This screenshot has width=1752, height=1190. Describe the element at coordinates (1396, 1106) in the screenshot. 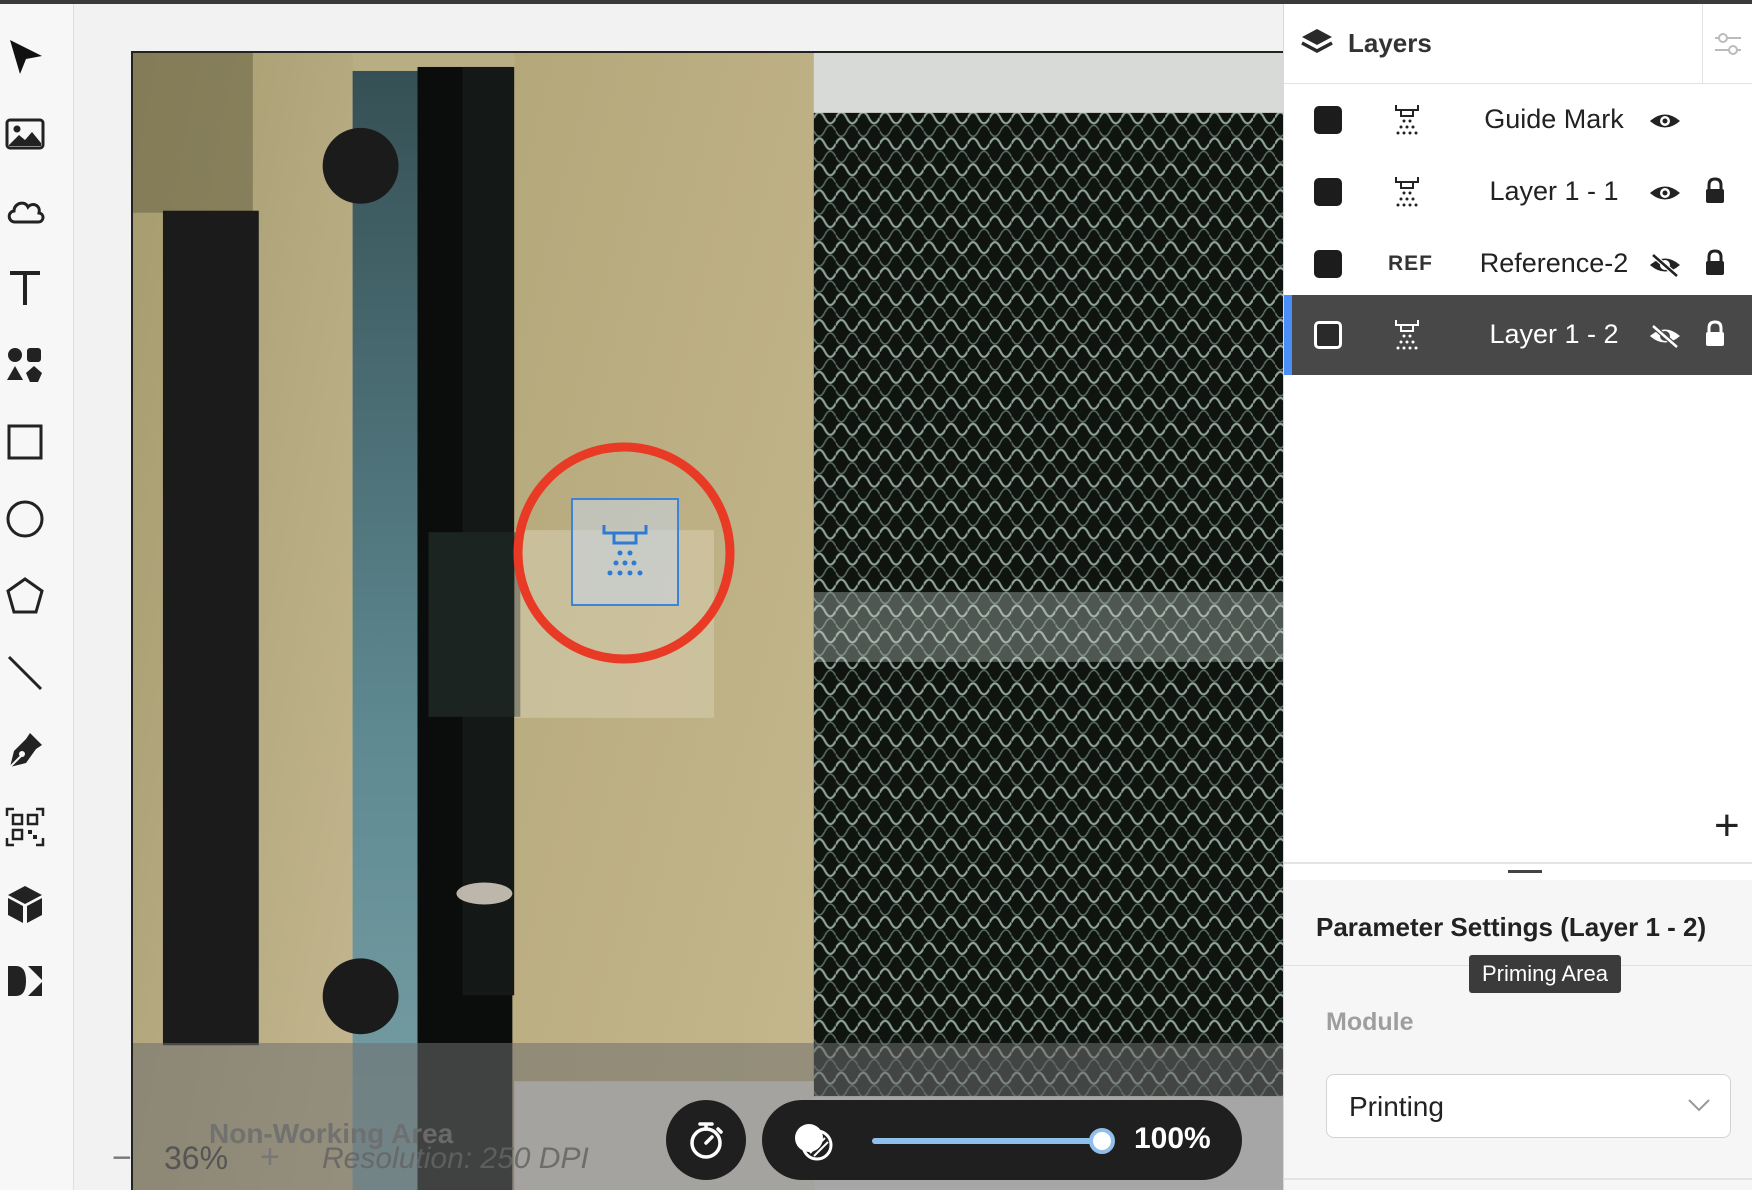

I see `module-select-value: Printing` at that location.